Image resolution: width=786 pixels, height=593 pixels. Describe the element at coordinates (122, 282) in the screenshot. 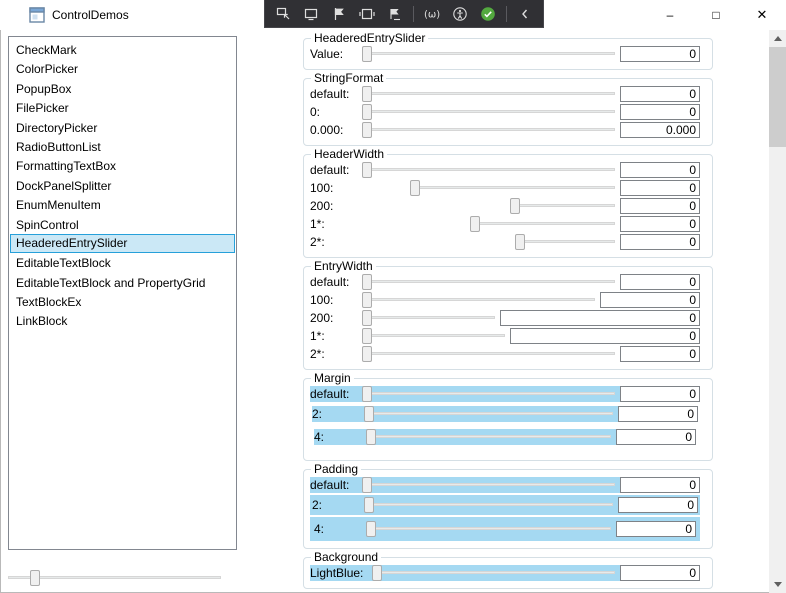

I see `sidebar-item-editabletextblock-and-propertygrid: EditableTextBlock and PropertyGrid` at that location.